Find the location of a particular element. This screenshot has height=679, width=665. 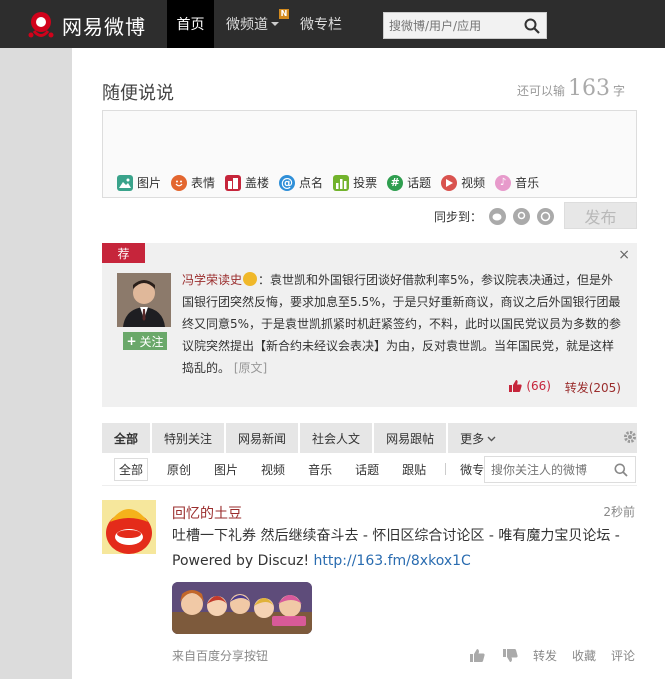

feed-source: 来自百度分享按钮 is located at coordinates (220, 655).